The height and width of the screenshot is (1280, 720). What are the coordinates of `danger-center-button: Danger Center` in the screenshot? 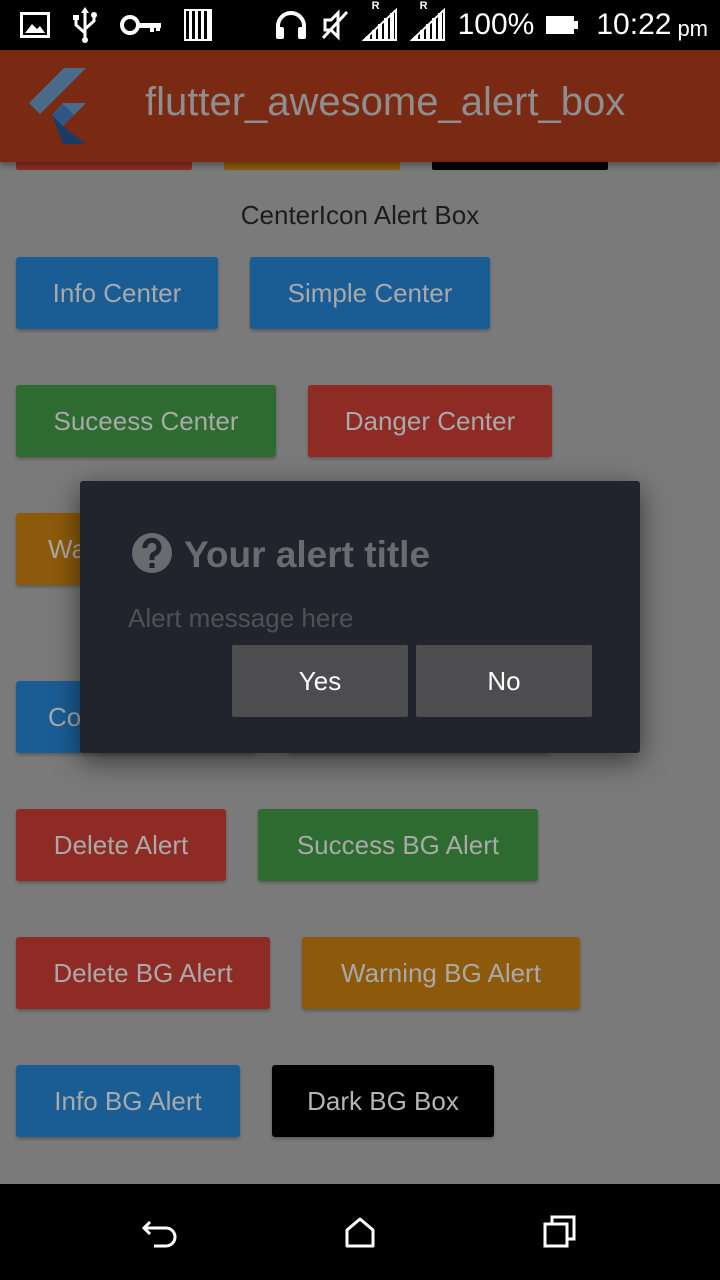 It's located at (430, 421).